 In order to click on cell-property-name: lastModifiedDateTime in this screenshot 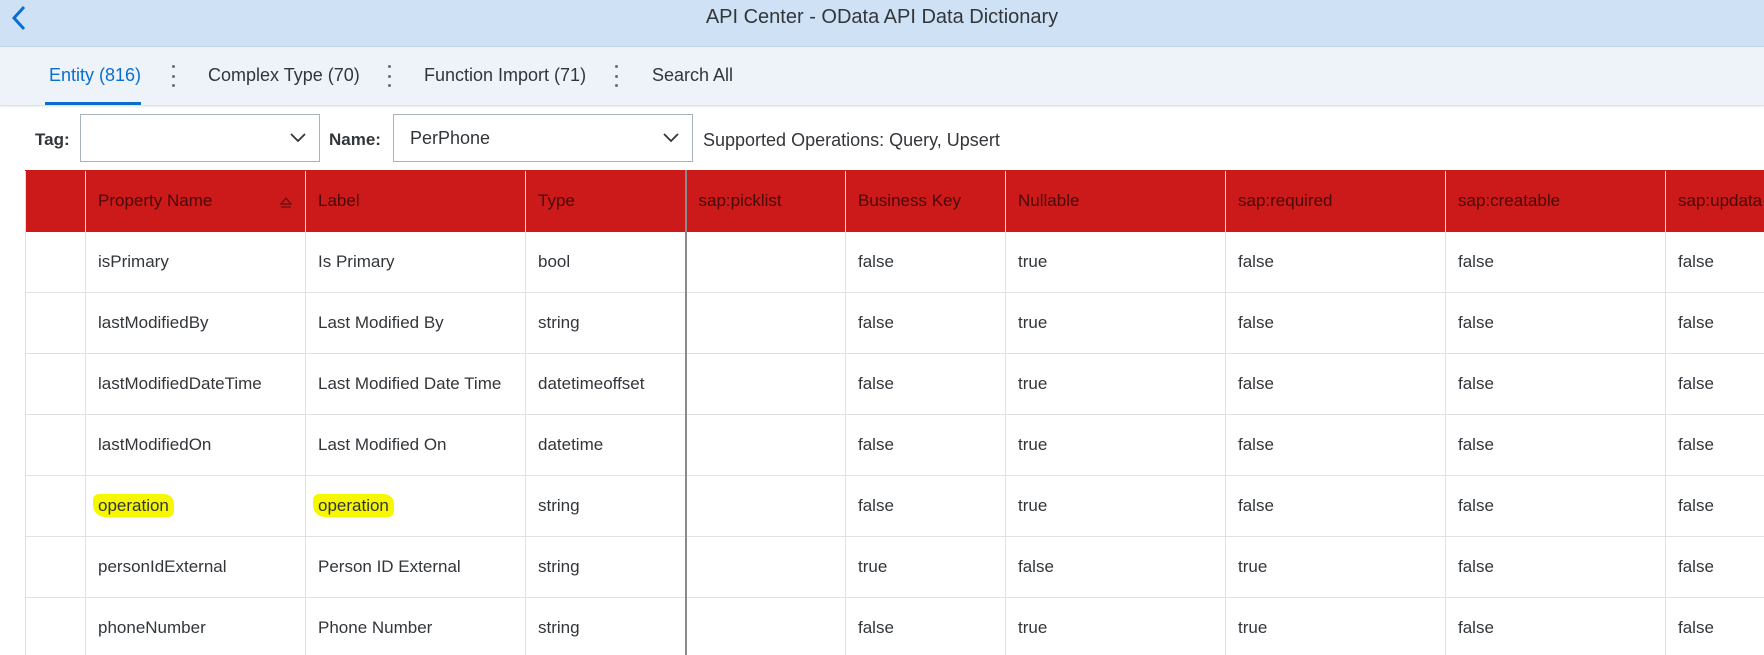, I will do `click(195, 384)`.